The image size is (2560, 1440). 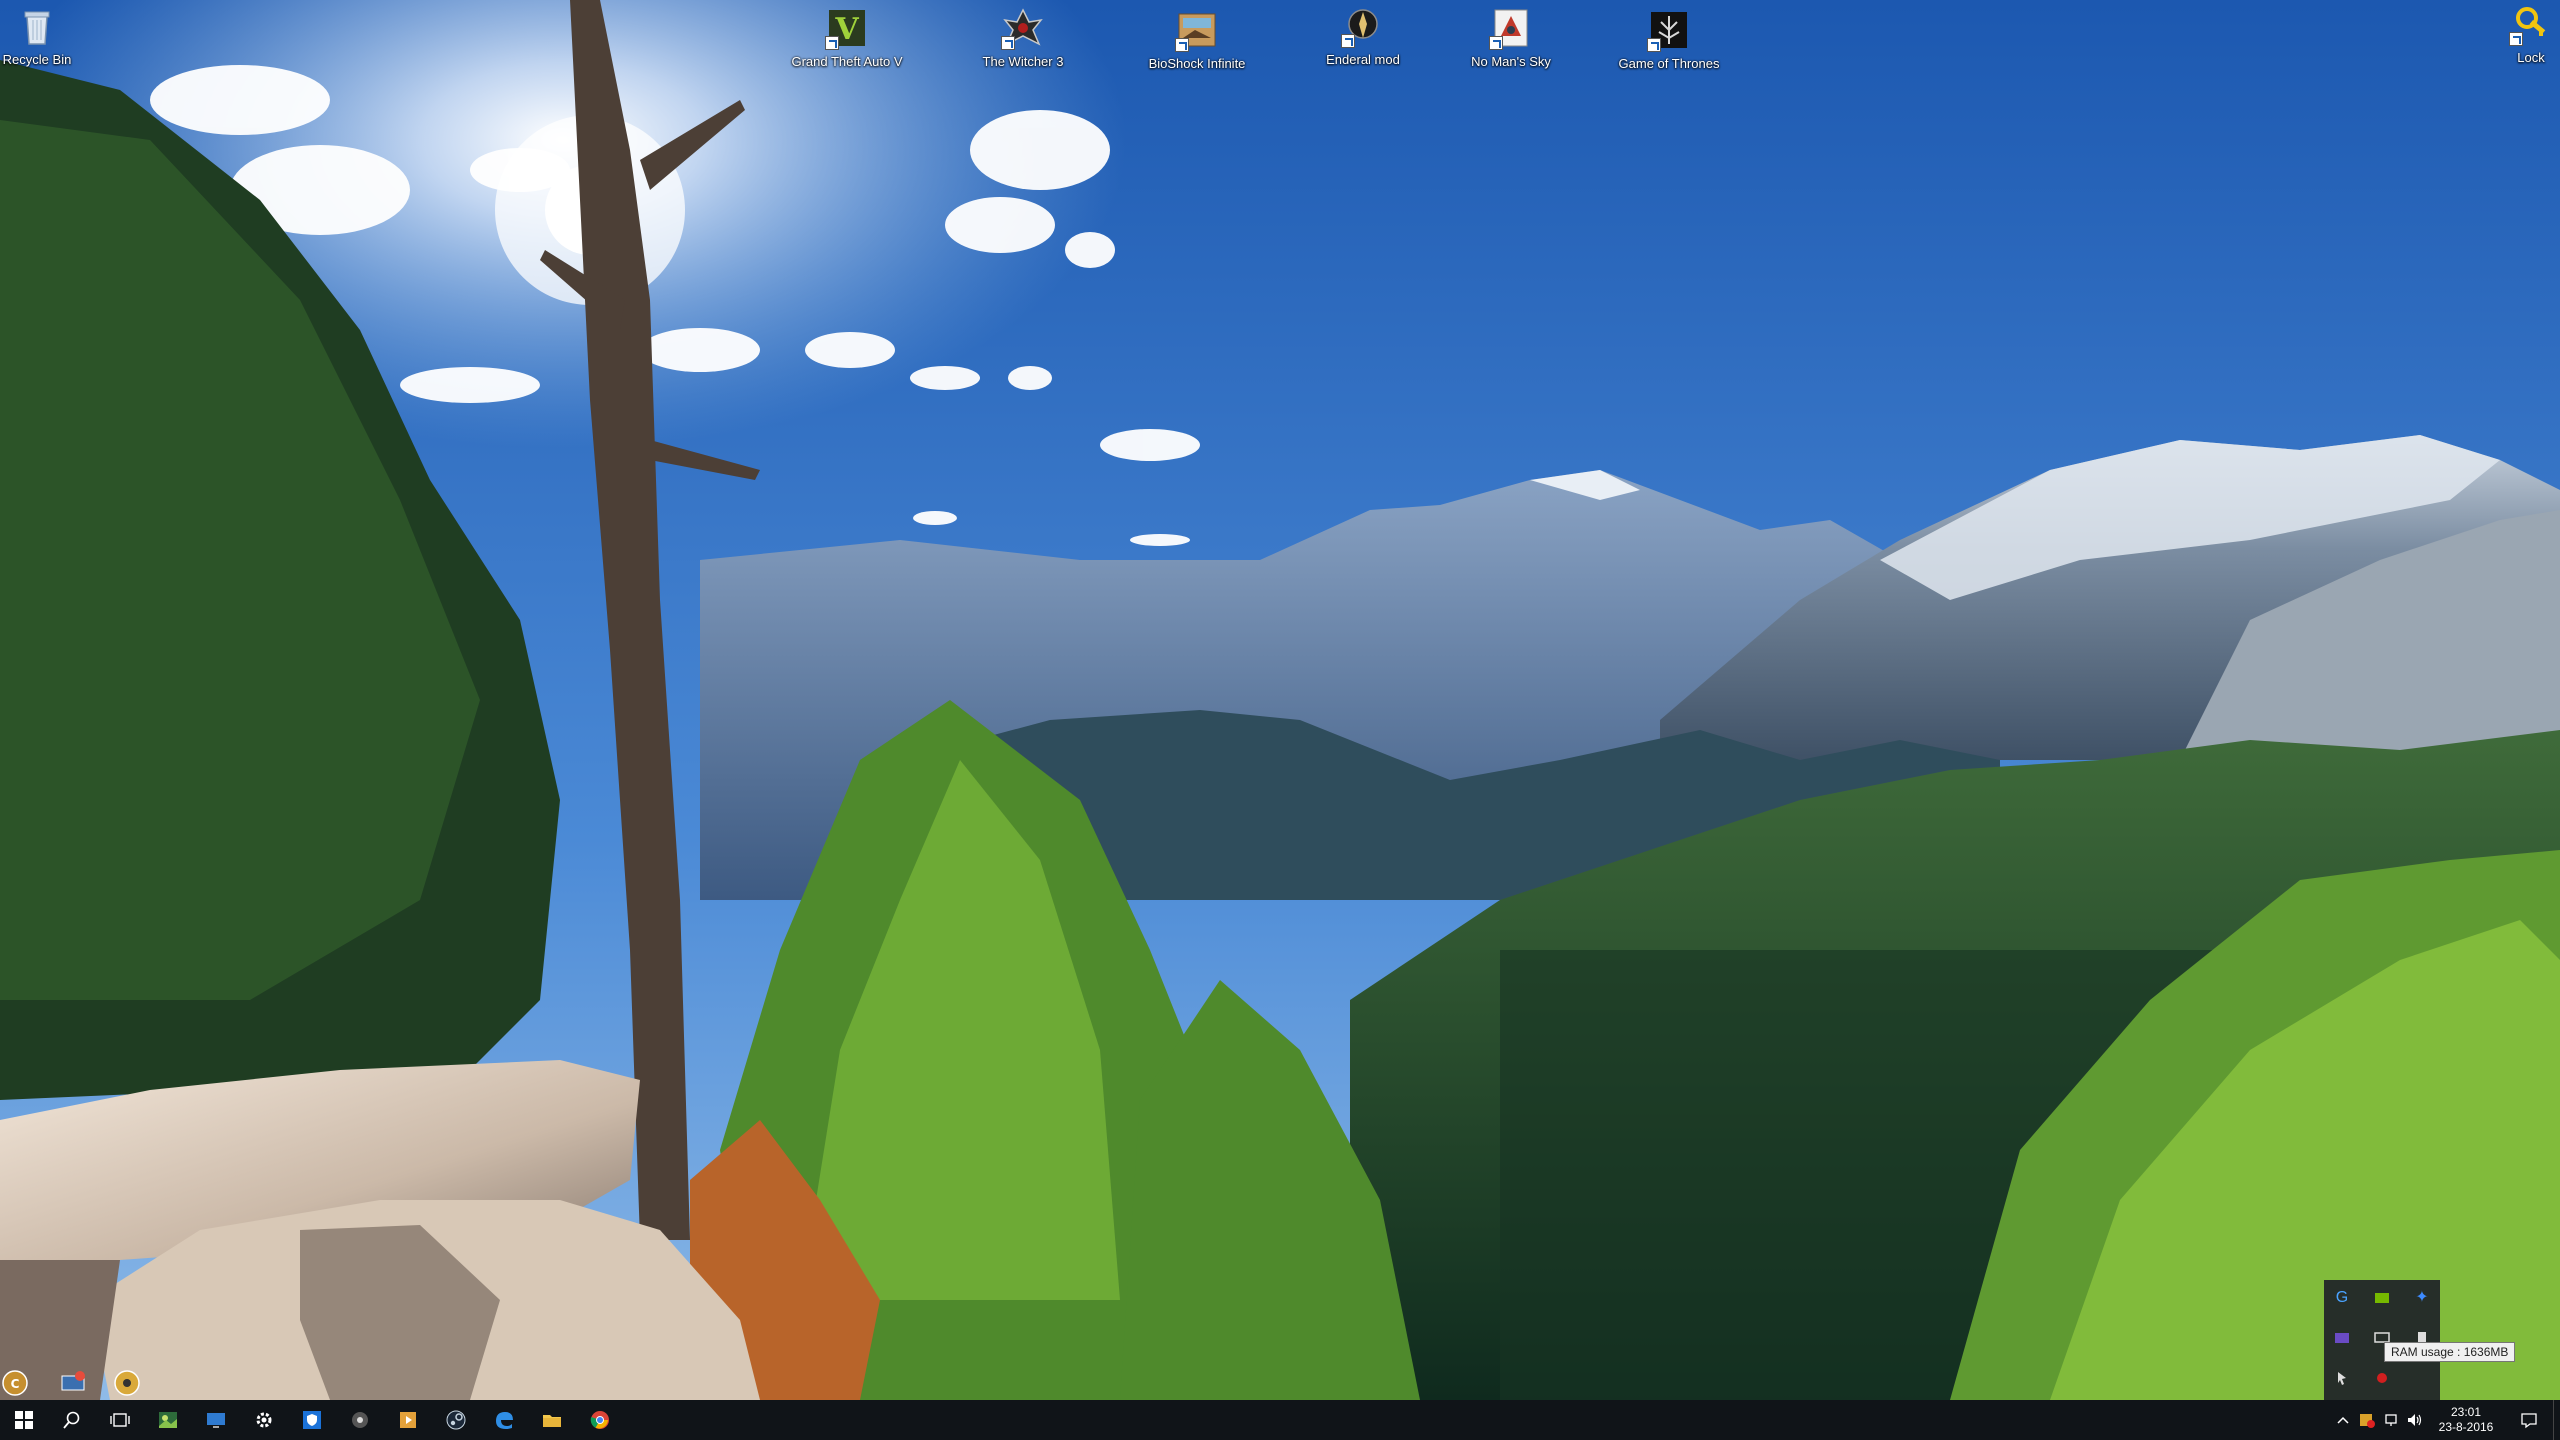 I want to click on taskbar-app-media-player, so click(x=408, y=1420).